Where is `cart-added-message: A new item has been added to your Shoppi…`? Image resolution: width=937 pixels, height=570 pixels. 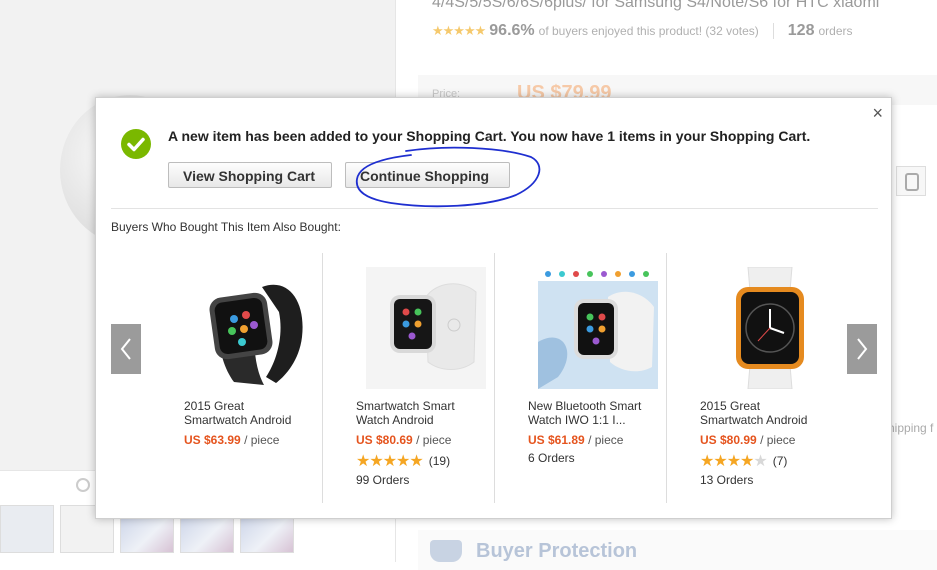 cart-added-message: A new item has been added to your Shoppi… is located at coordinates (489, 136).